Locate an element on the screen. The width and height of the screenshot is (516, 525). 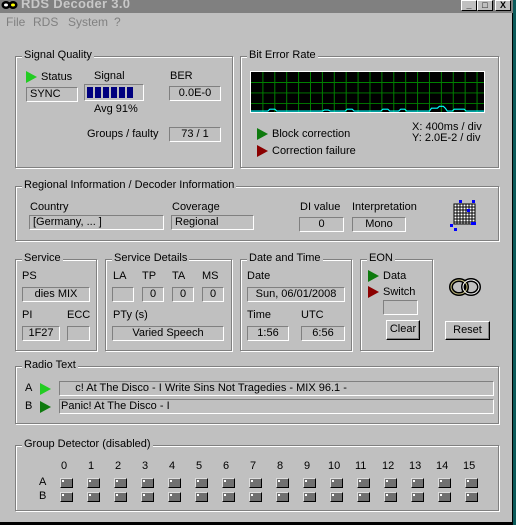
app-icon is located at coordinates (9, 5).